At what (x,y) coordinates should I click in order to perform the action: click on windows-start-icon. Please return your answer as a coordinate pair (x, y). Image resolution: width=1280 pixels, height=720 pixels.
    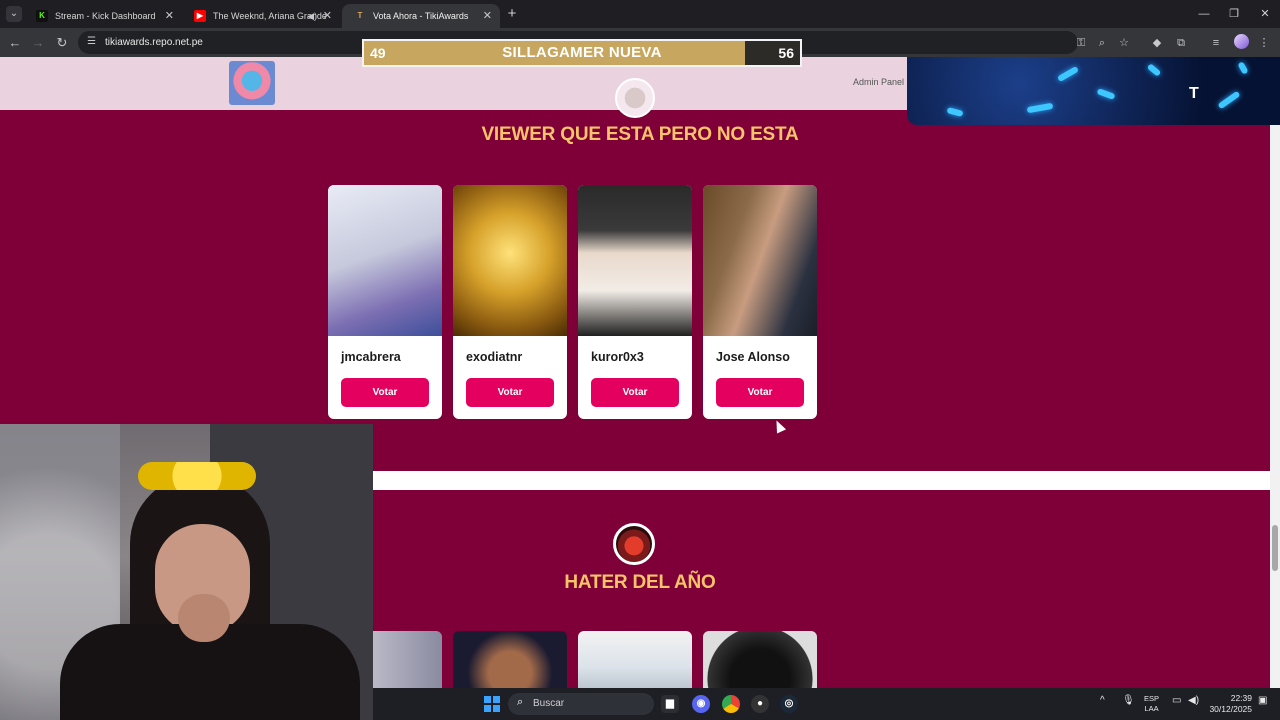
    Looking at the image, I should click on (492, 704).